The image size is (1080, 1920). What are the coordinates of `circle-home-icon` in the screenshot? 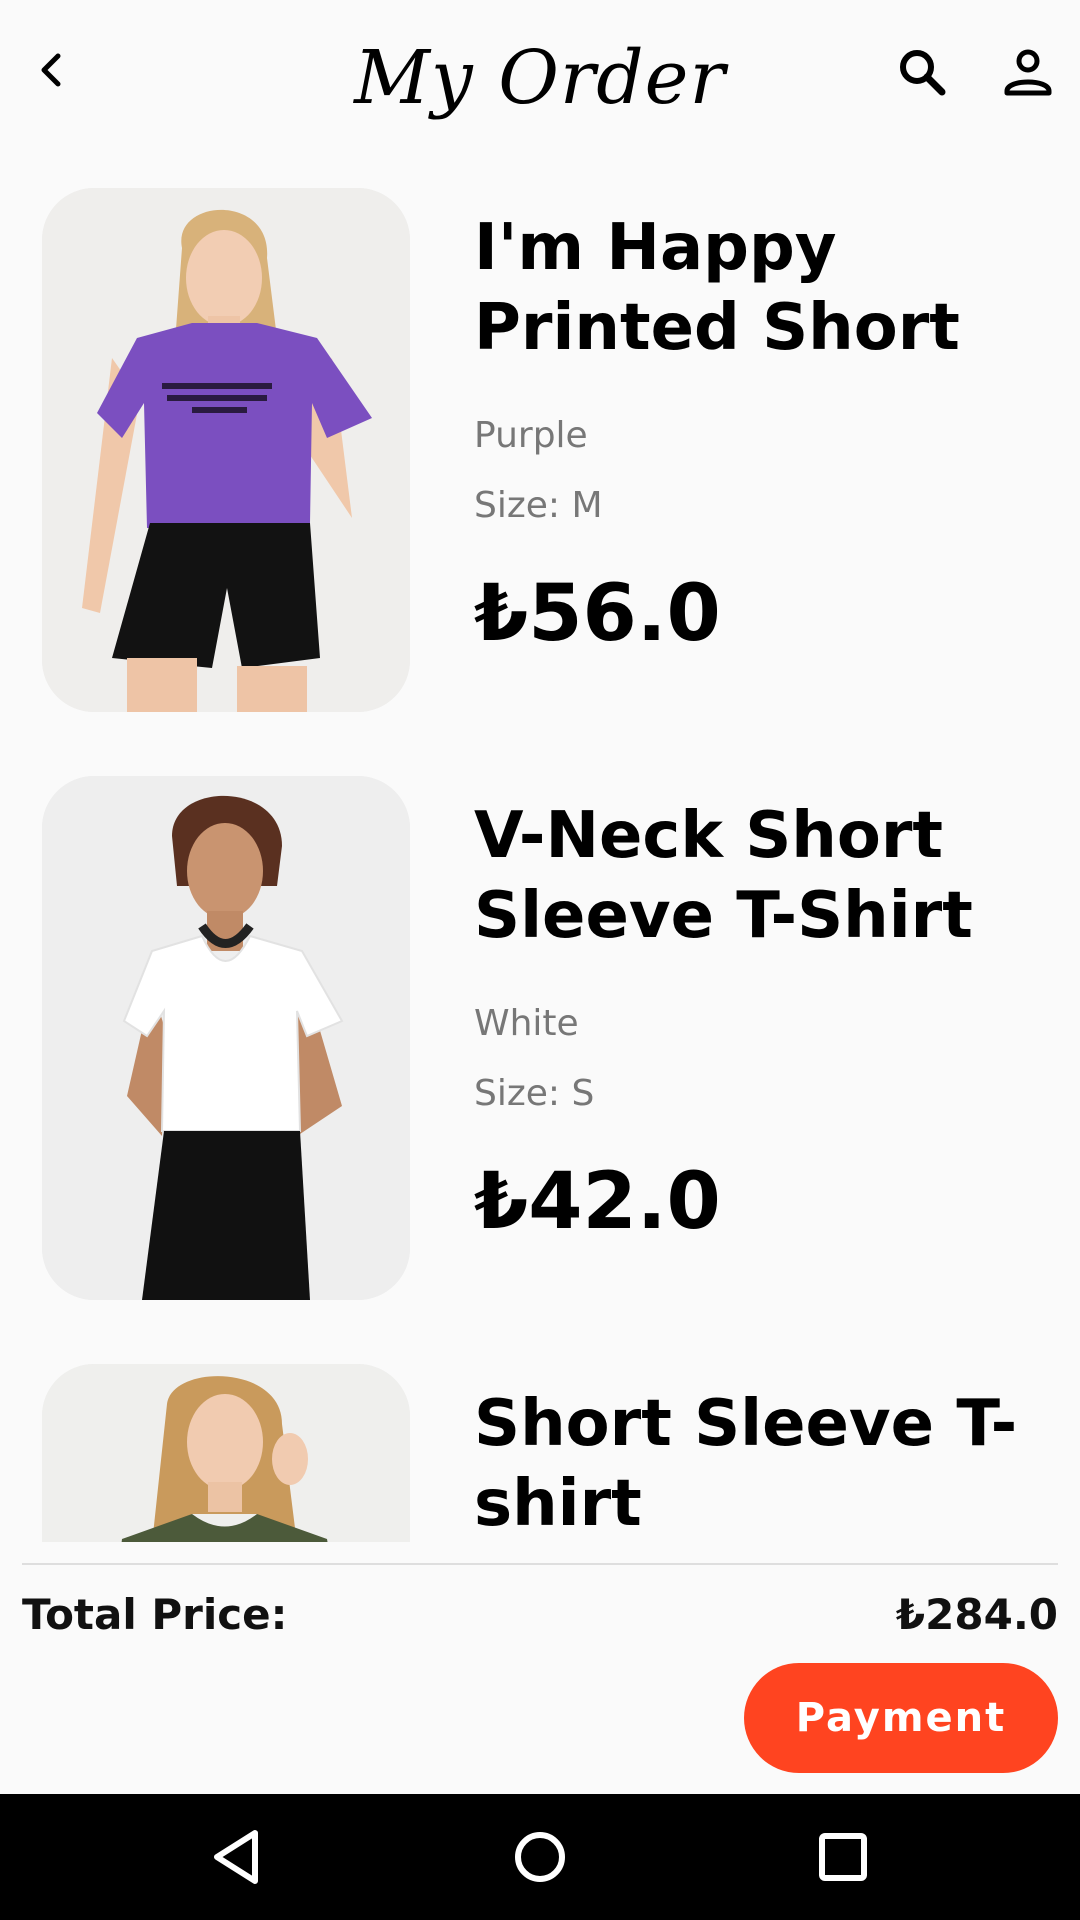 It's located at (540, 1857).